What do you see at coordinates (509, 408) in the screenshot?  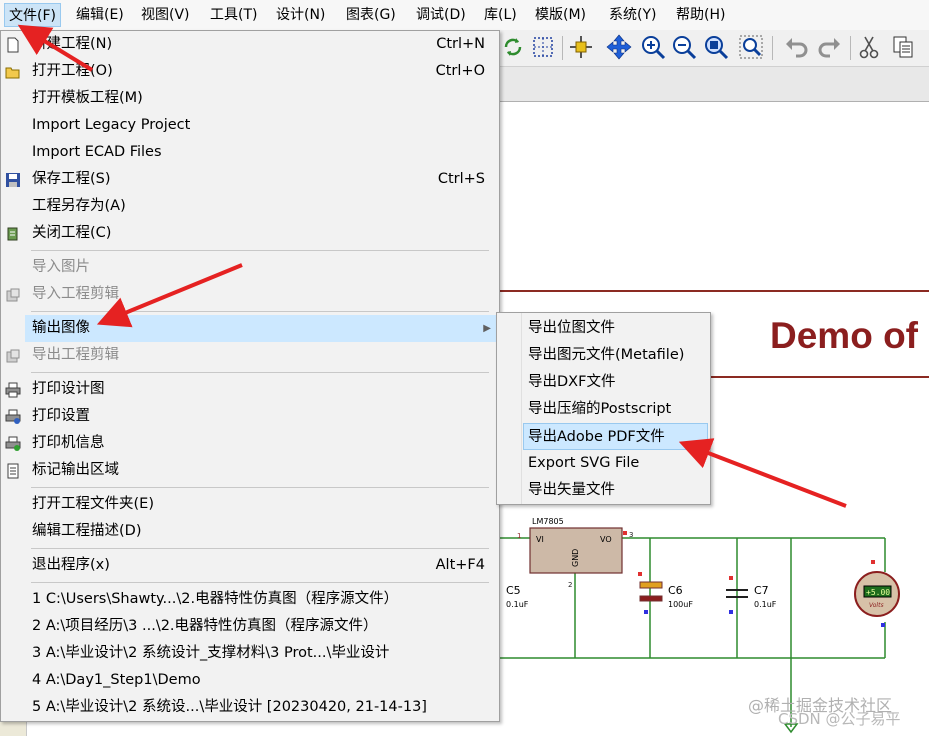 I see `submenu-icon-column` at bounding box center [509, 408].